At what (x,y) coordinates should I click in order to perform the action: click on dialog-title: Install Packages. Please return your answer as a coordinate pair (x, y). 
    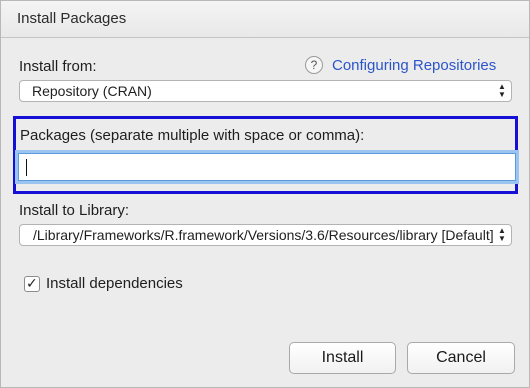
    Looking at the image, I should click on (72, 18).